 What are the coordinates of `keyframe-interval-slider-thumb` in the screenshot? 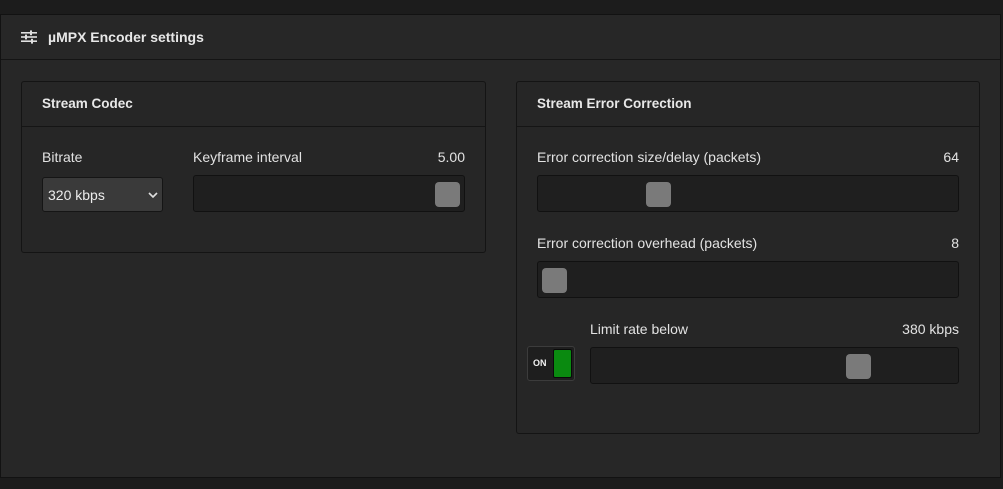 It's located at (447, 194).